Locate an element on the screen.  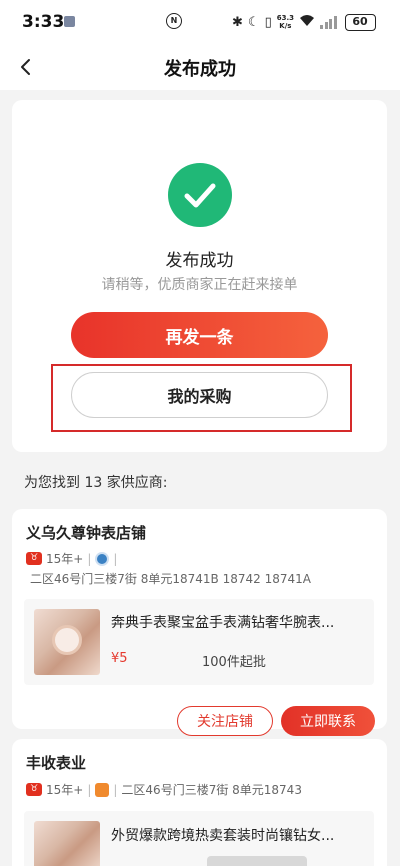
shop-icon is located at coordinates (102, 789).